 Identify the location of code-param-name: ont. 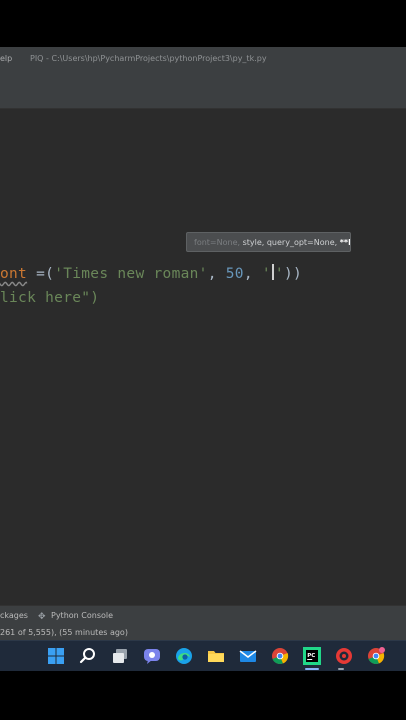
(14, 274).